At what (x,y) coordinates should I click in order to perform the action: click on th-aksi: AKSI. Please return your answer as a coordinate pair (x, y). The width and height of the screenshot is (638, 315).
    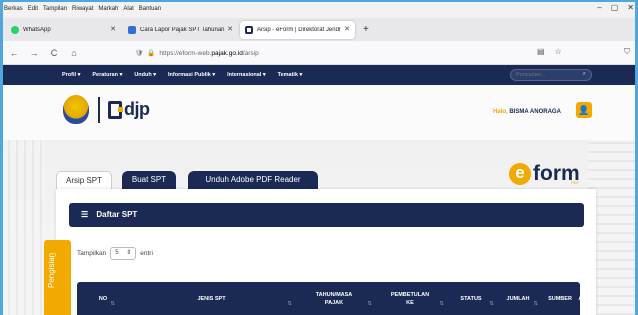
    Looking at the image, I should click on (585, 298).